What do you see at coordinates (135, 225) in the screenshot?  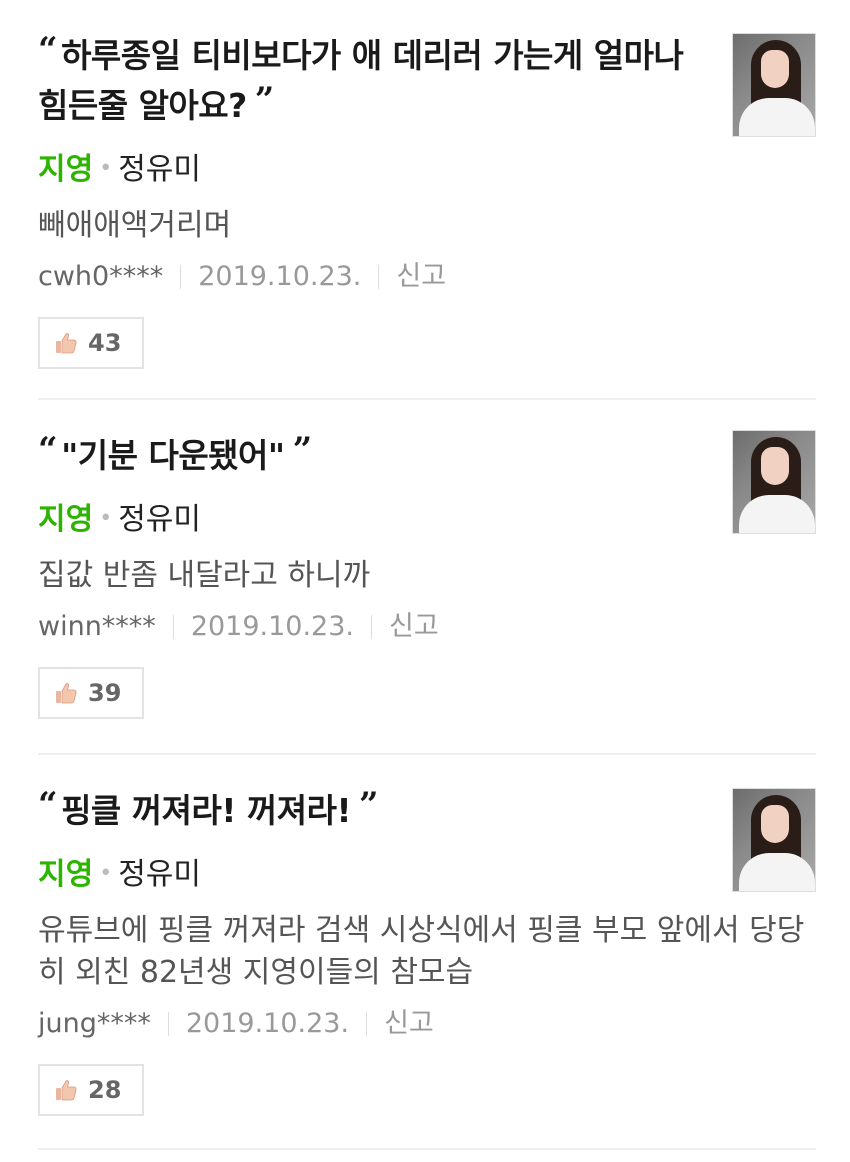 I see `review-body: 빼애애액거리며` at bounding box center [135, 225].